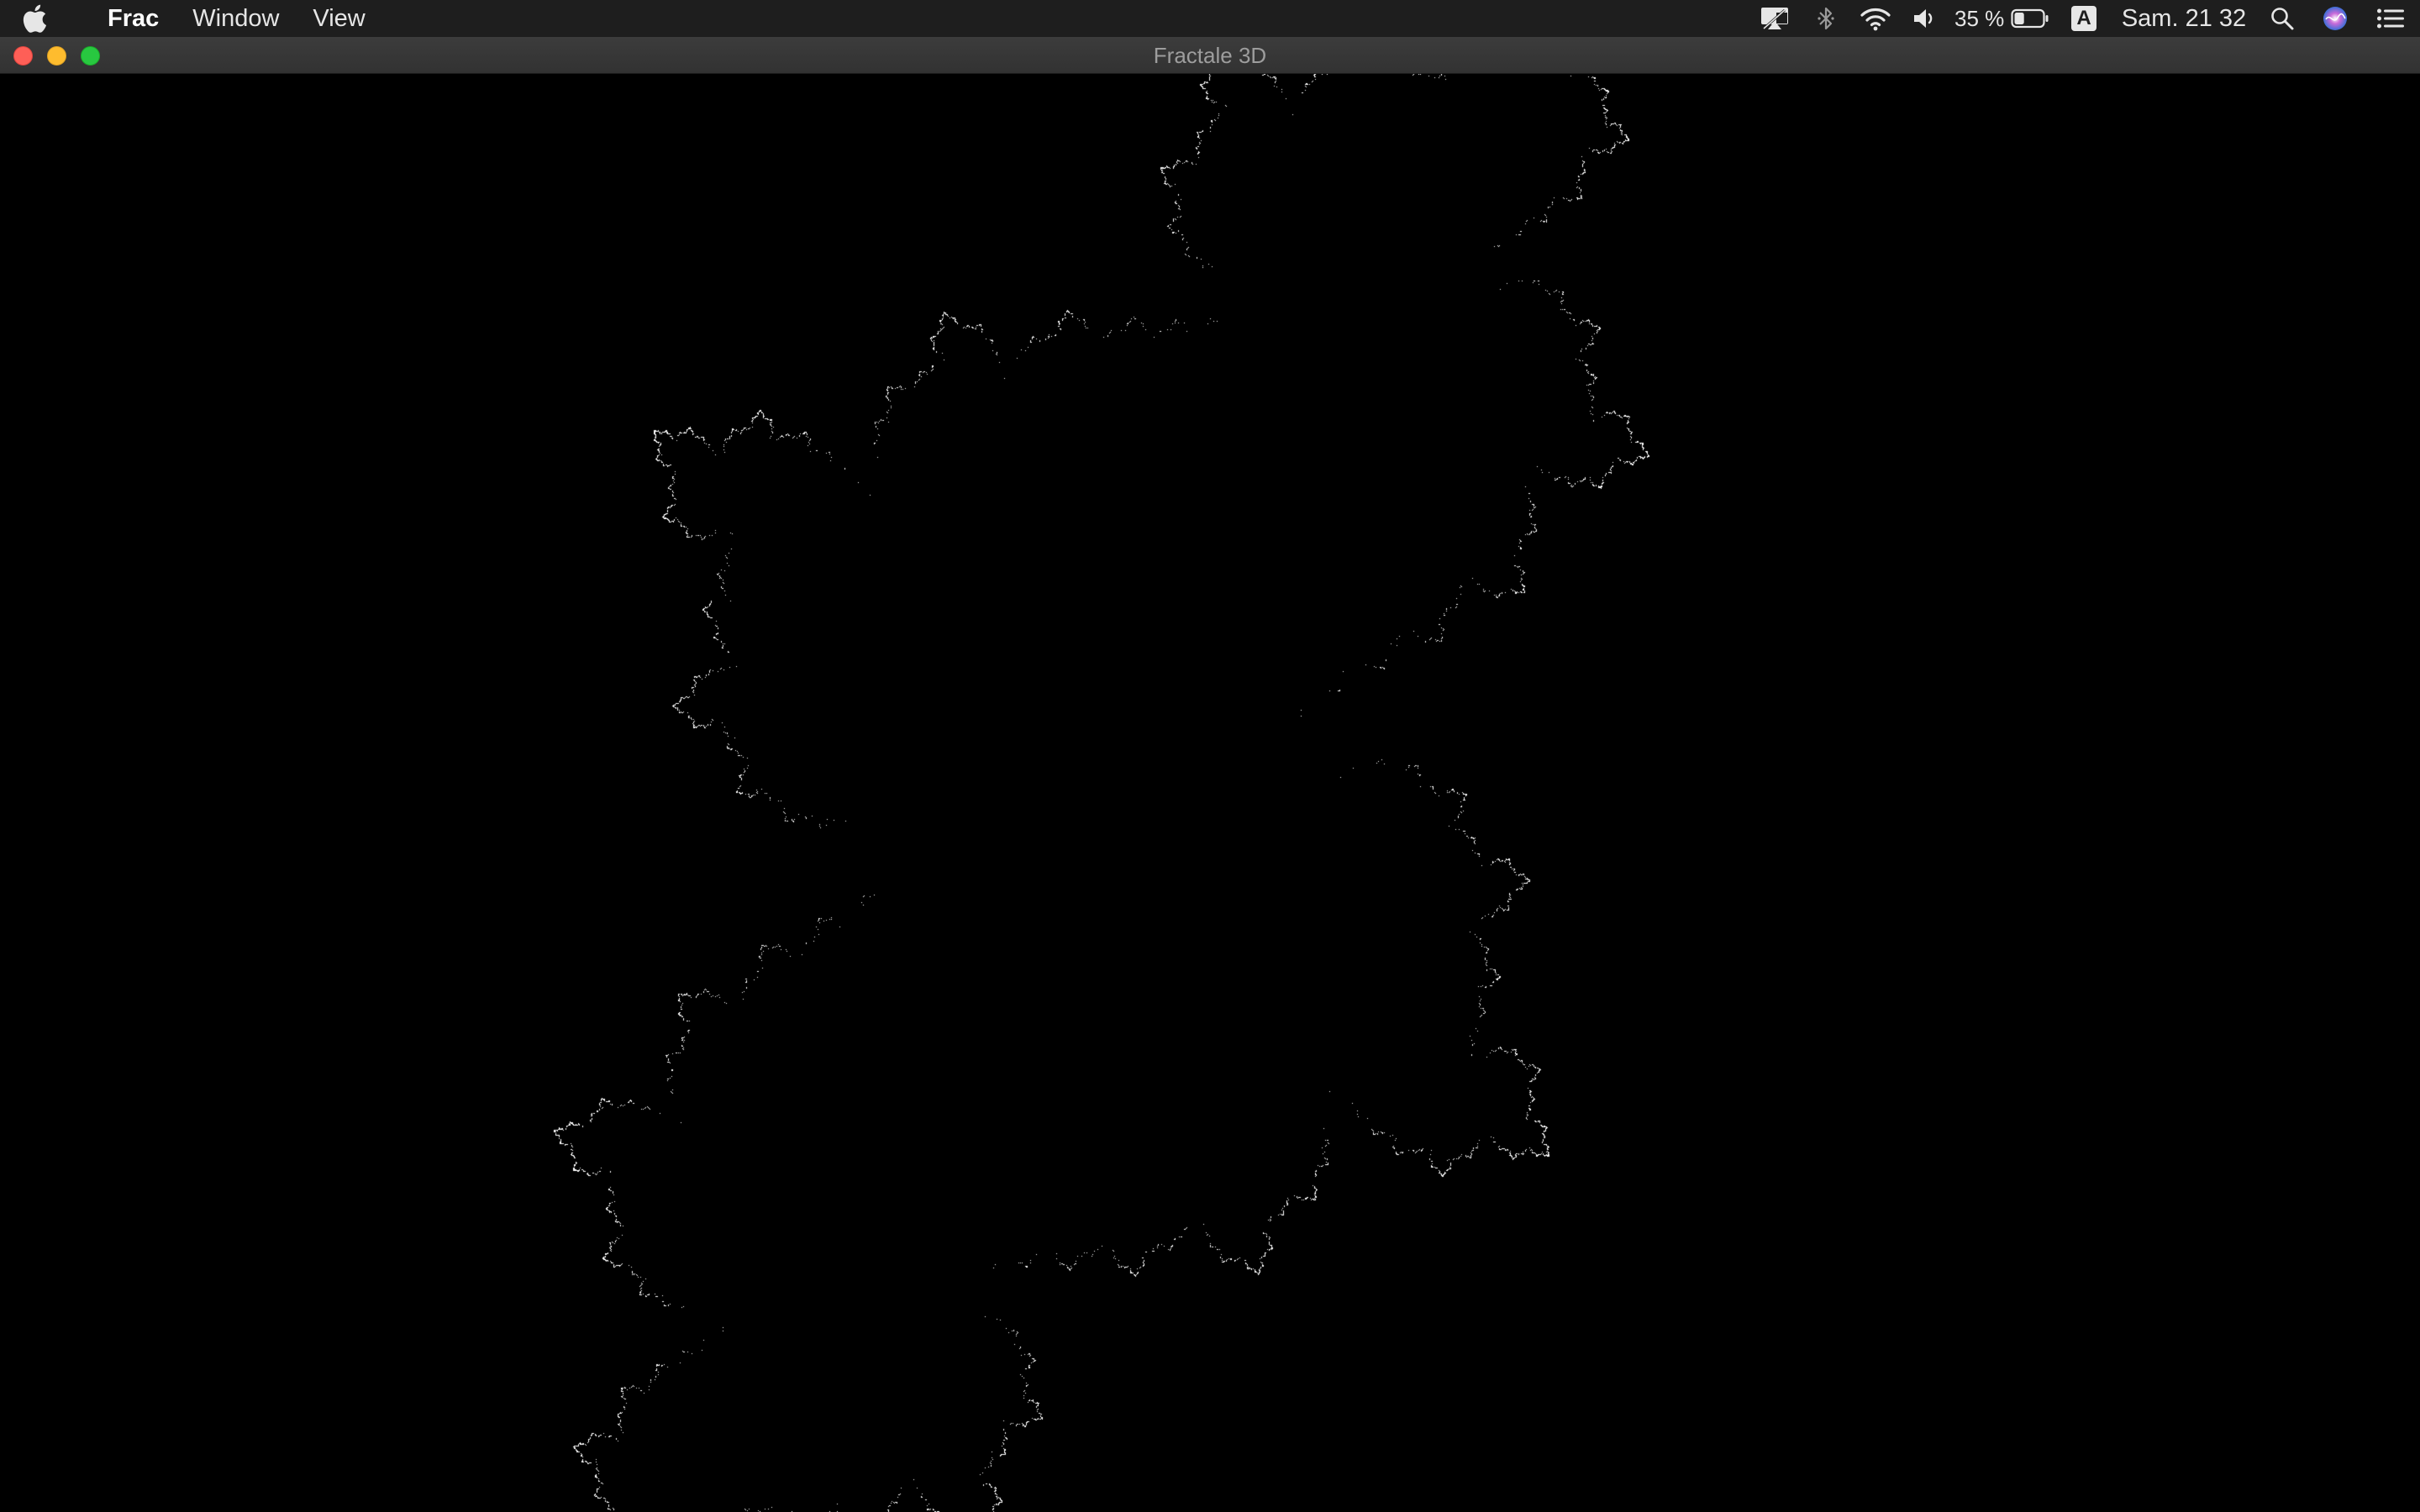  What do you see at coordinates (2030, 18) in the screenshot?
I see `battery-icon` at bounding box center [2030, 18].